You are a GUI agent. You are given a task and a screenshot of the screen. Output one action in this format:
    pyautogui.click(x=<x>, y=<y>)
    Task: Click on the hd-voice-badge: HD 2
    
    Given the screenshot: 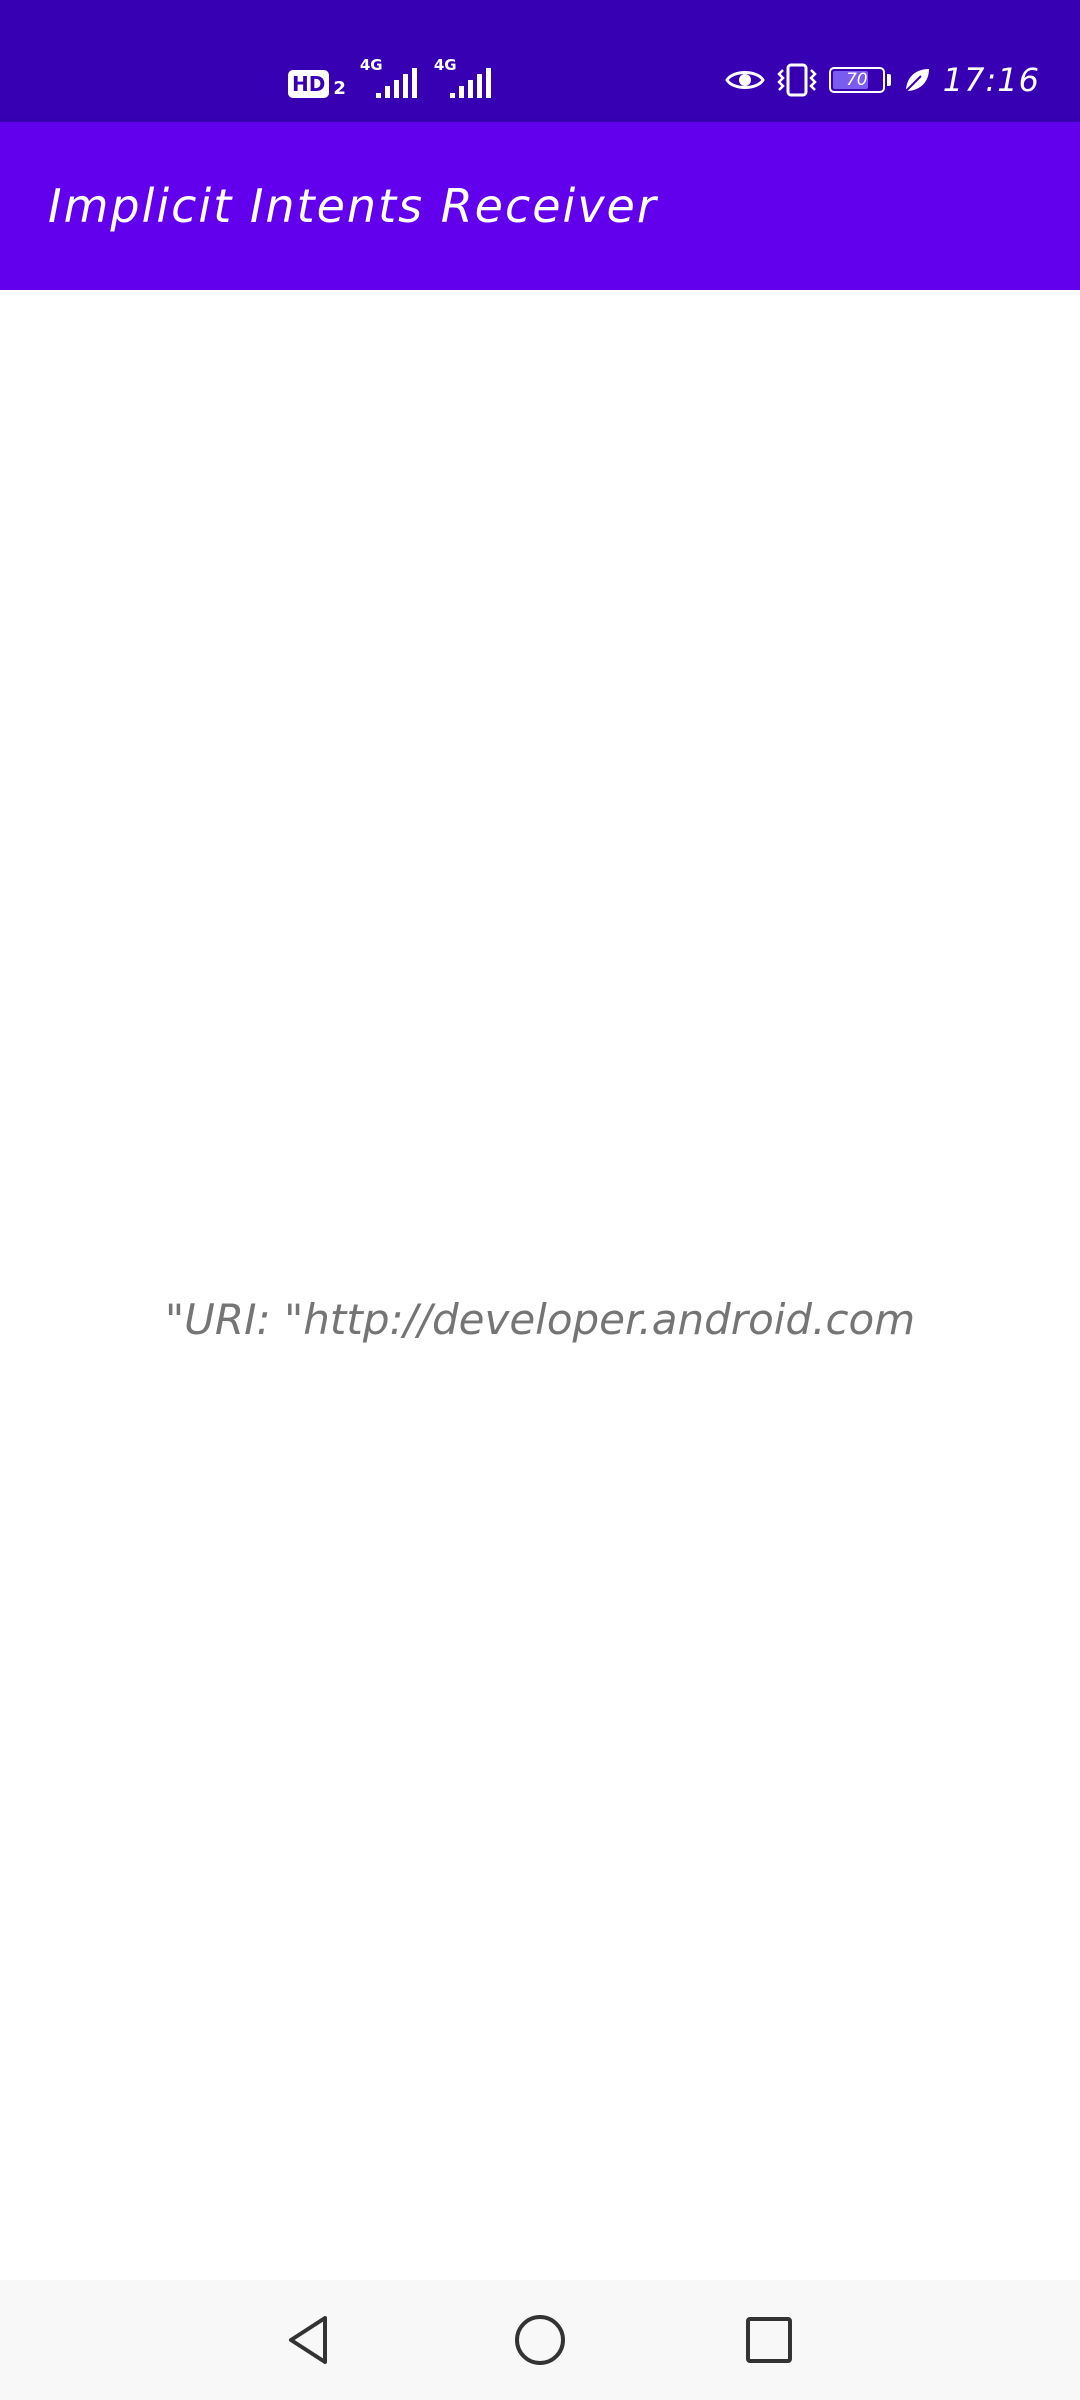 What is the action you would take?
    pyautogui.click(x=317, y=84)
    